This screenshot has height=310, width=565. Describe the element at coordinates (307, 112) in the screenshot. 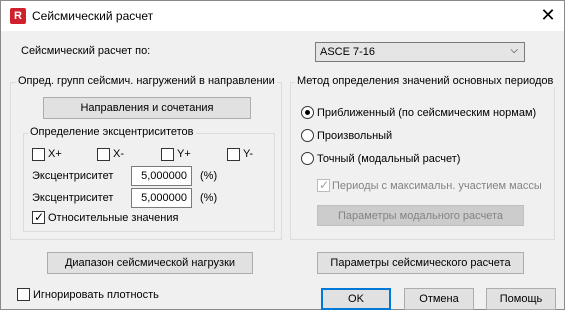

I see `approximate-radio` at that location.